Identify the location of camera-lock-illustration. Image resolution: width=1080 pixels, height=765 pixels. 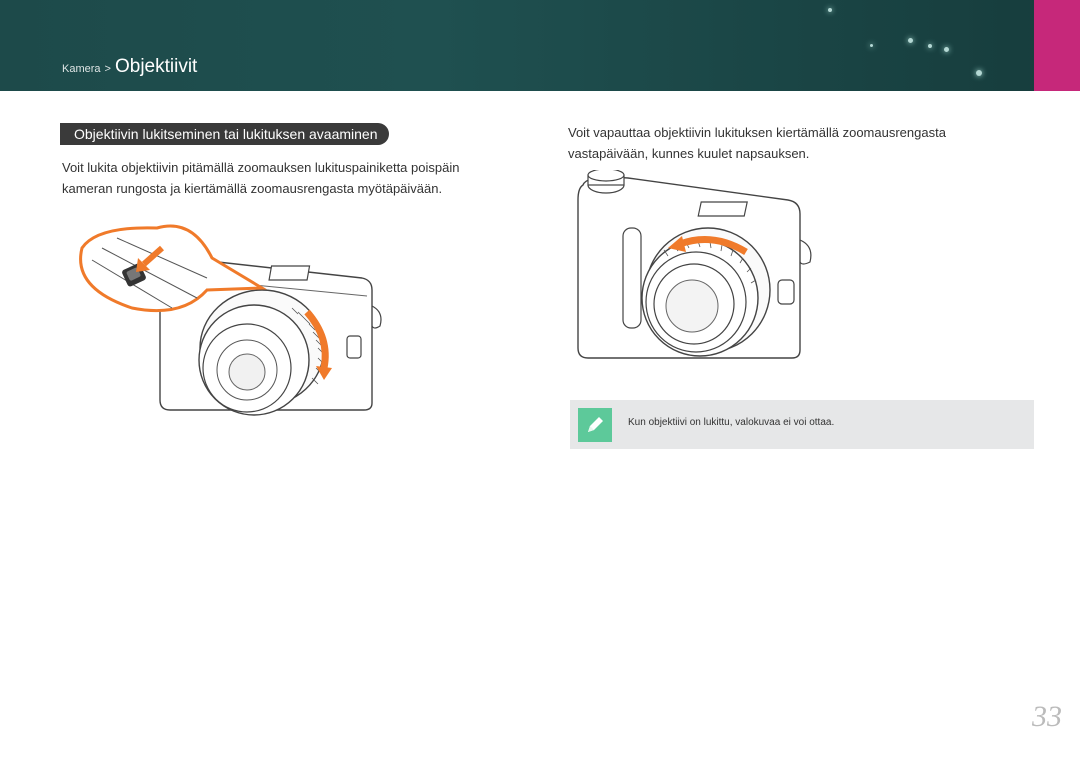
(230, 320).